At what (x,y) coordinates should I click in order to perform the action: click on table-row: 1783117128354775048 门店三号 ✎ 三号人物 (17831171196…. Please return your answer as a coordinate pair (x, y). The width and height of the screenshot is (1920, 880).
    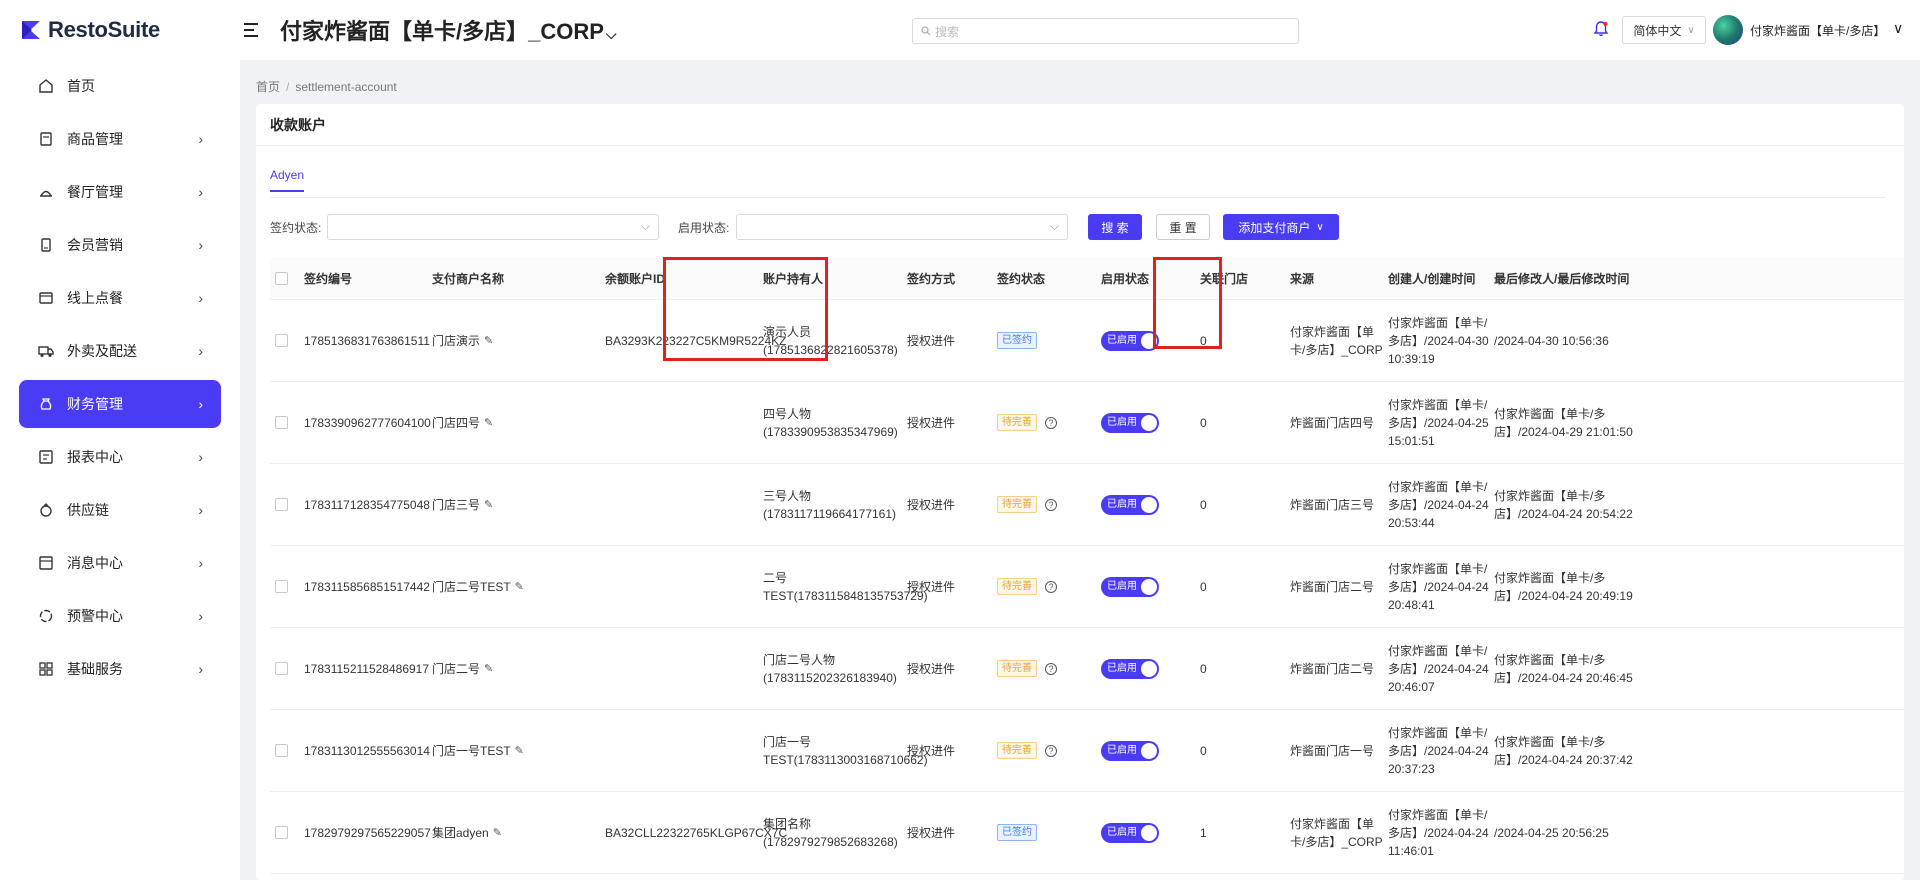
    Looking at the image, I should click on (1087, 505).